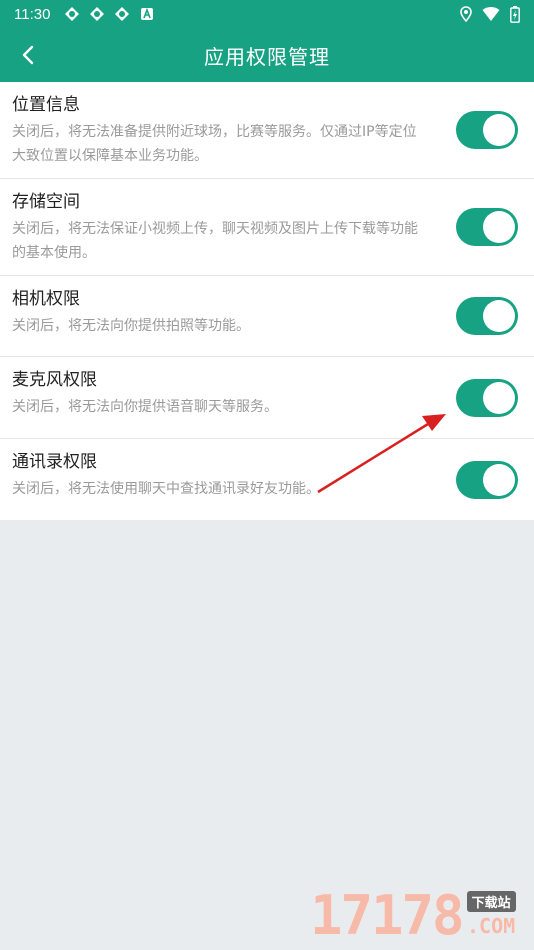  What do you see at coordinates (46, 105) in the screenshot?
I see `permission-name: 位置信息` at bounding box center [46, 105].